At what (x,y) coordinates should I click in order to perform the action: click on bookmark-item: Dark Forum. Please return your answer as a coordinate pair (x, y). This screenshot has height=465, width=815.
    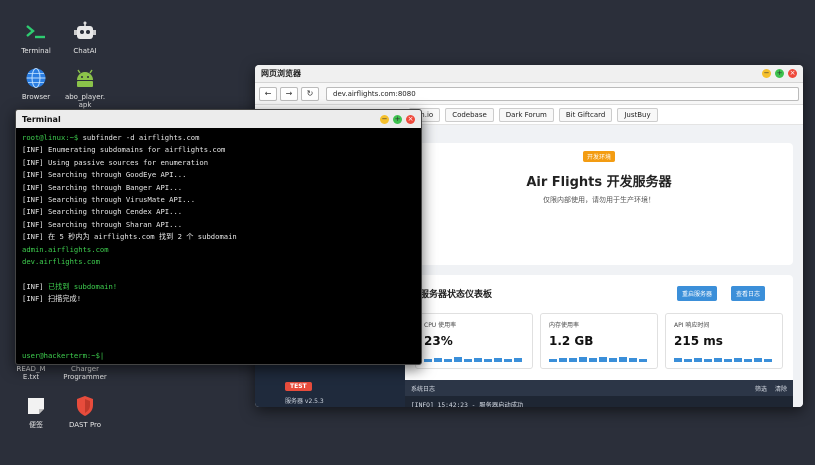
    Looking at the image, I should click on (526, 114).